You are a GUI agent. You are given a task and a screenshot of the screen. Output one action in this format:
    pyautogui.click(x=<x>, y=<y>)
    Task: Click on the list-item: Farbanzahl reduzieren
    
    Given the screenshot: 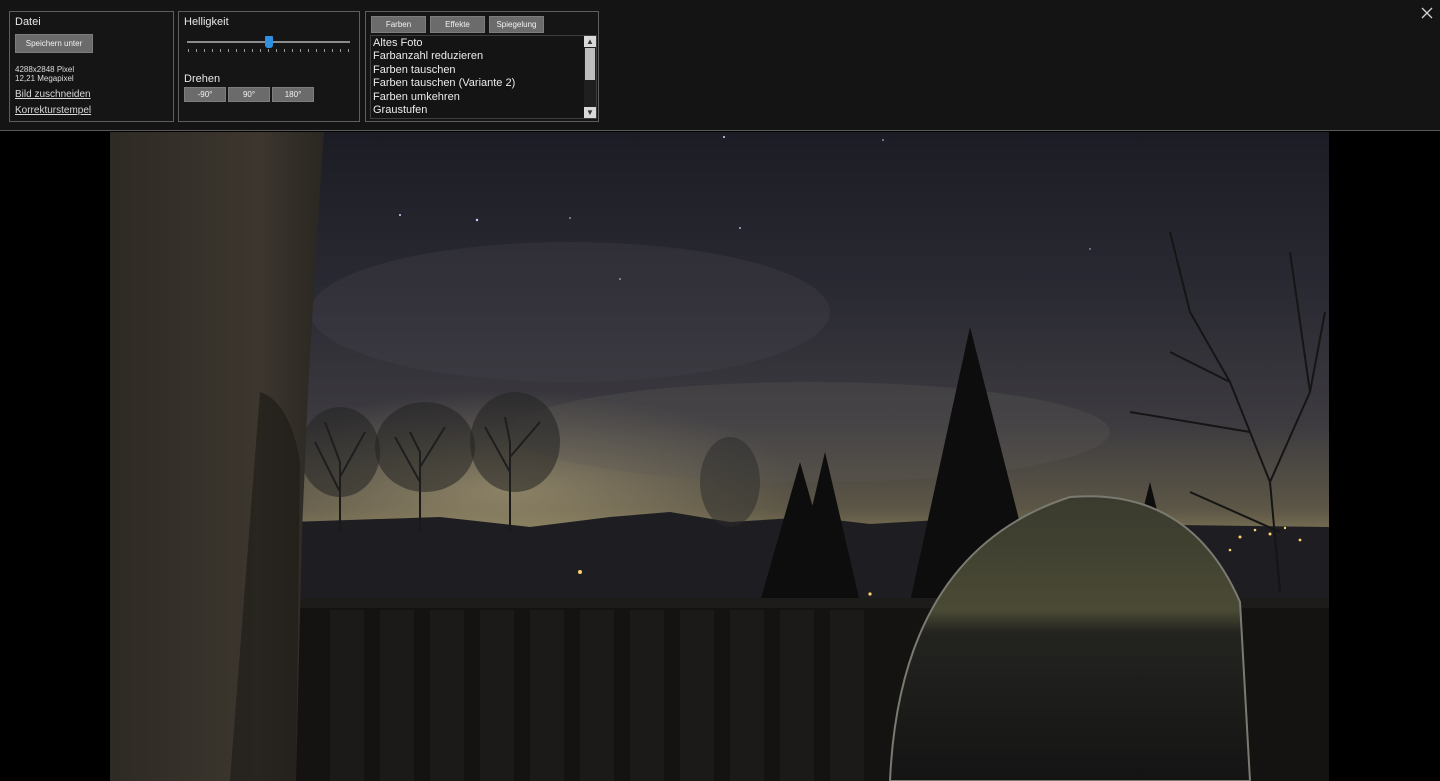 What is the action you would take?
    pyautogui.click(x=428, y=56)
    